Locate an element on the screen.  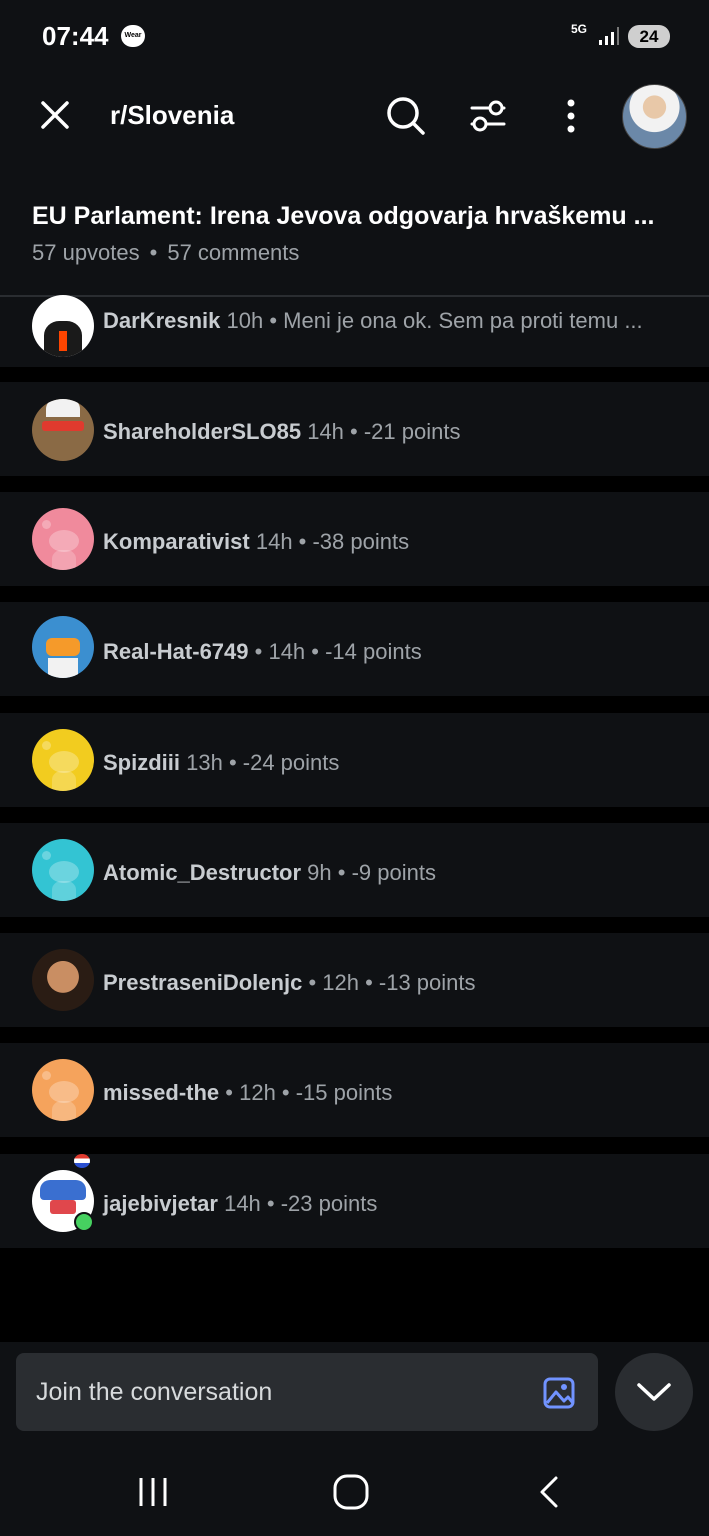
comment-meta: 13h • -24 points is located at coordinates (263, 762).